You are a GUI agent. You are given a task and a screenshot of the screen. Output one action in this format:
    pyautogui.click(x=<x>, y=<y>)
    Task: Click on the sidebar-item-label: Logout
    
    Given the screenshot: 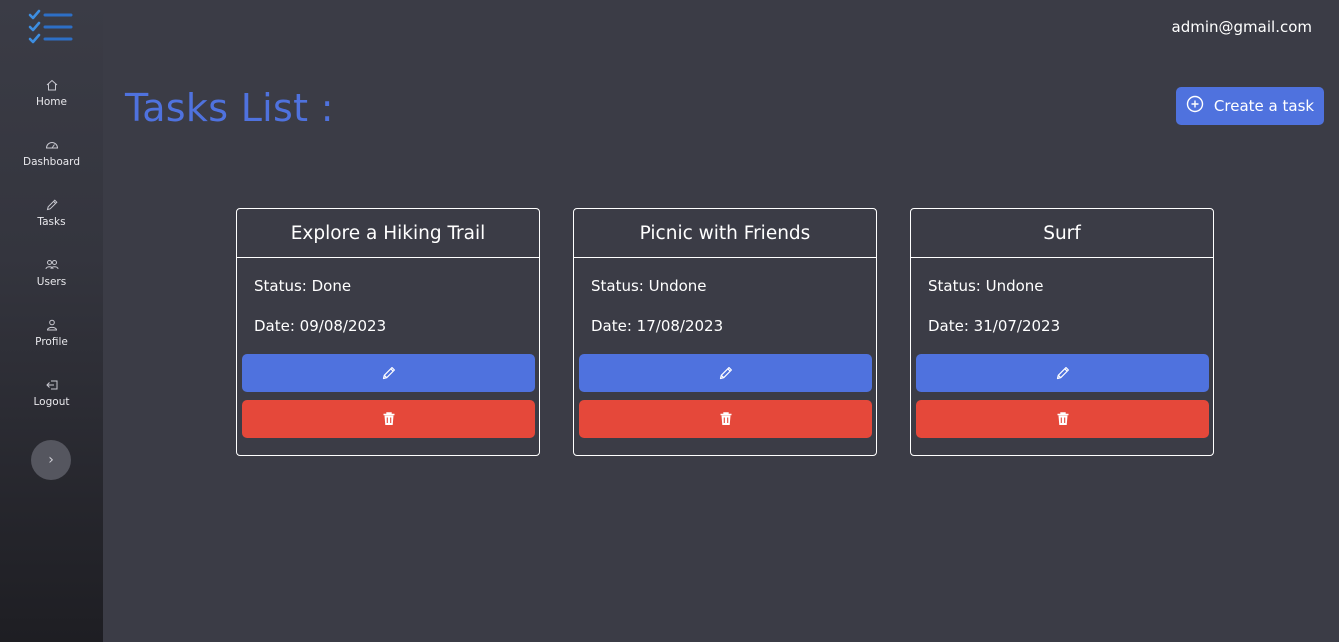 What is the action you would take?
    pyautogui.click(x=51, y=402)
    